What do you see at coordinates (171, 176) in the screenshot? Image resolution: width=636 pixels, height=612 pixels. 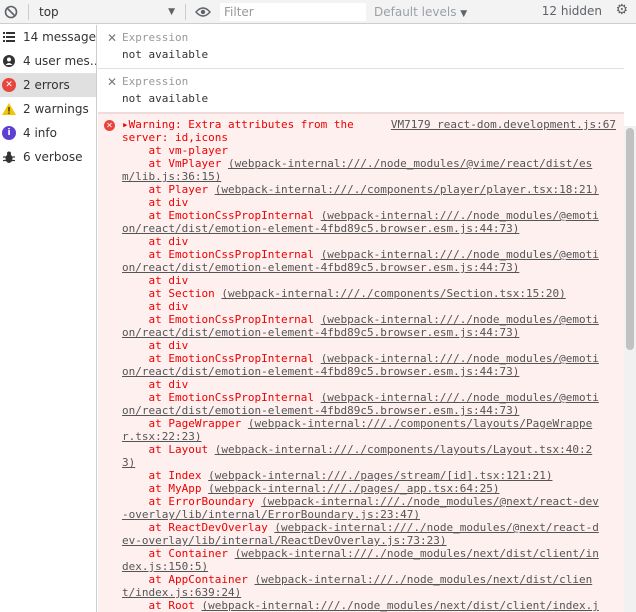 I see `stack-link: m/lib.js:36:15)` at bounding box center [171, 176].